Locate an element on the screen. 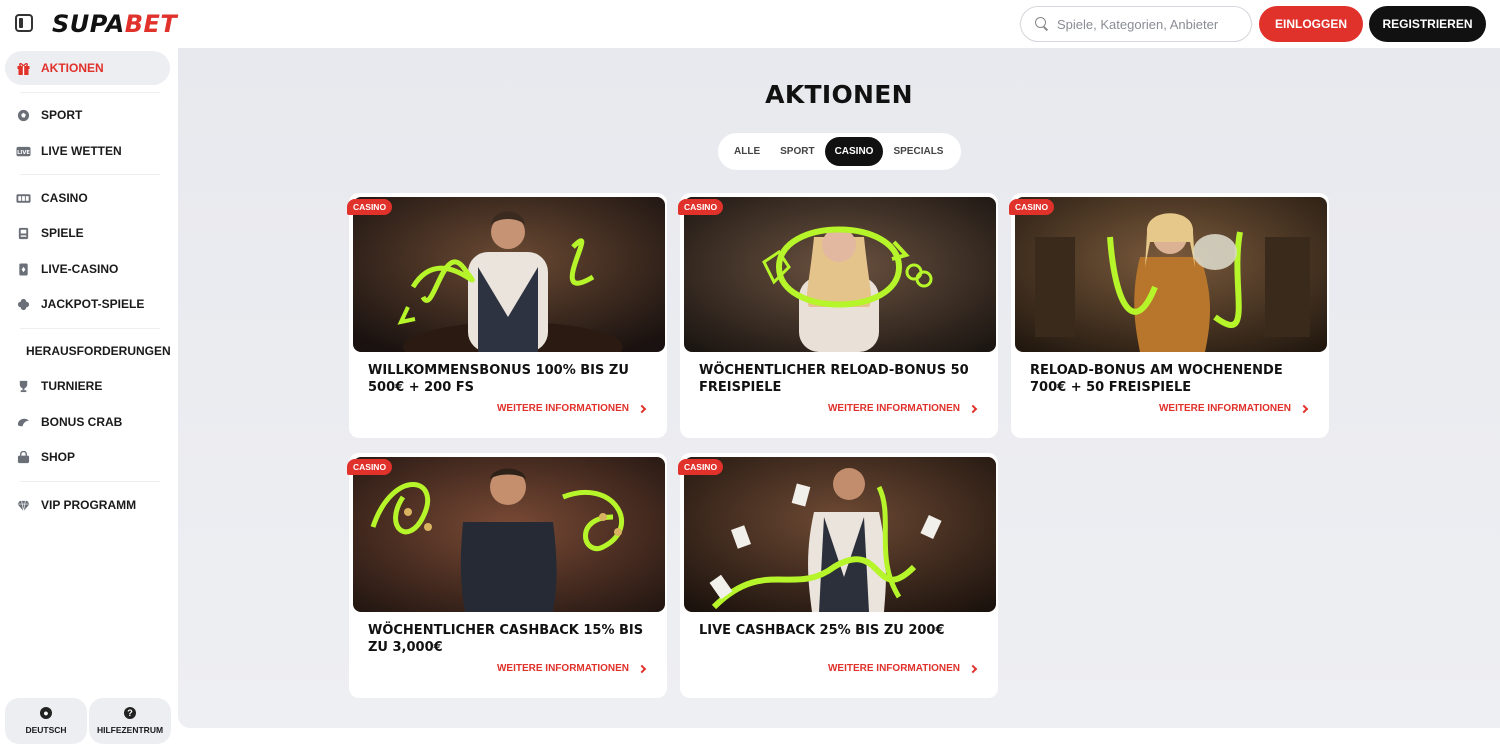  promo-title: LIVE CASHBACK 25% BIS ZU 200€ is located at coordinates (822, 630).